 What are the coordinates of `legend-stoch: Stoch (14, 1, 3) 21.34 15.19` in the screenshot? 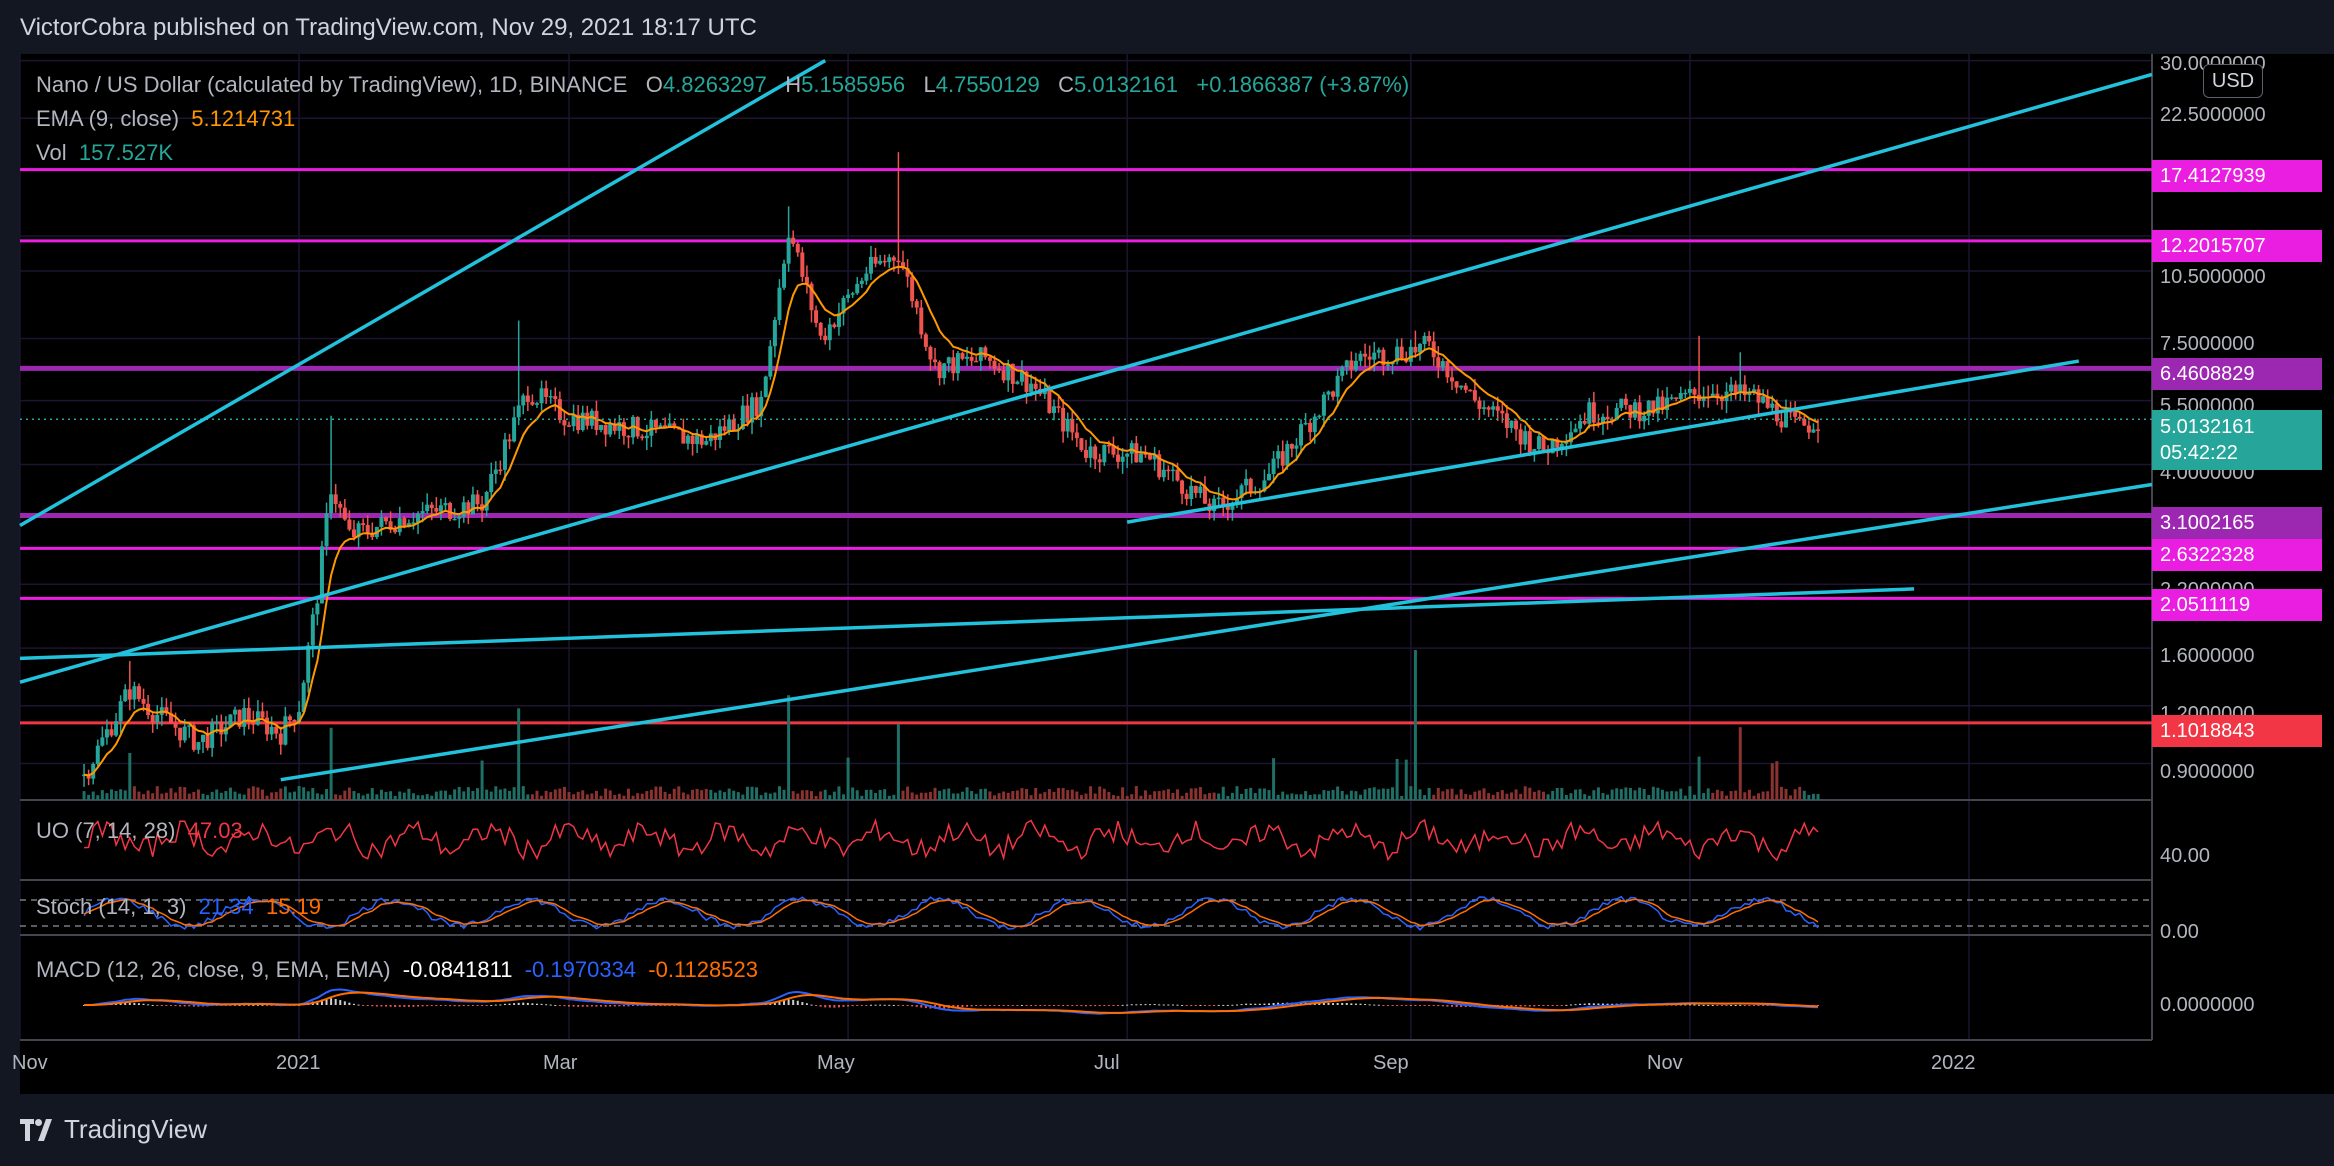 It's located at (178, 907).